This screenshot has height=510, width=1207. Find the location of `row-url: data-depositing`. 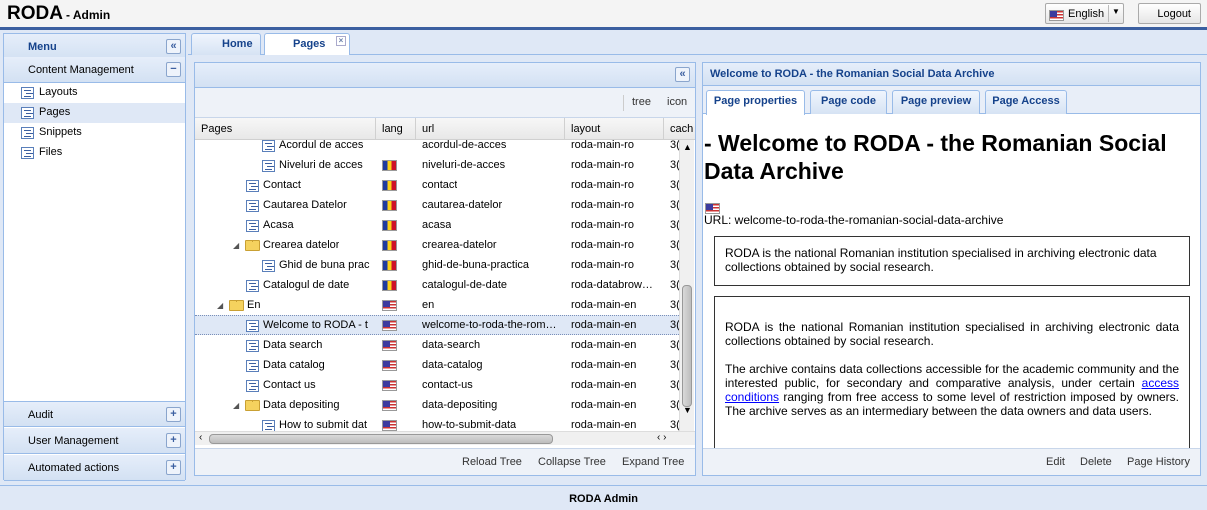

row-url: data-depositing is located at coordinates (460, 405).